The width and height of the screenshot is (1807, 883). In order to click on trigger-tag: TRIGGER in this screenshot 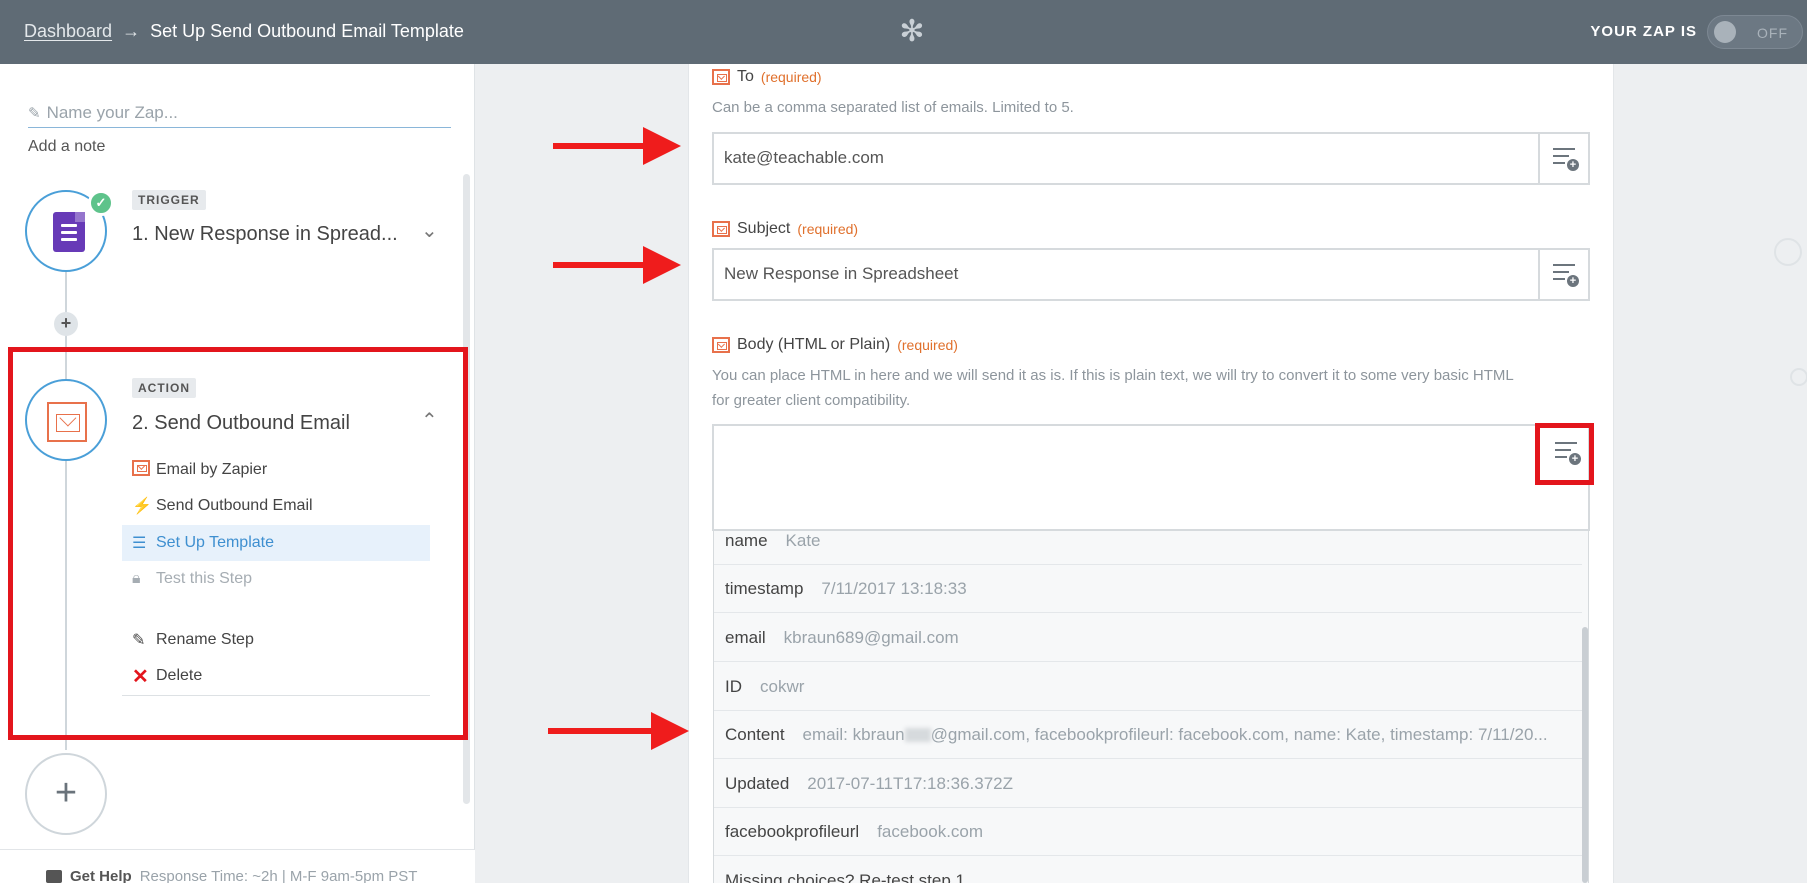, I will do `click(169, 200)`.